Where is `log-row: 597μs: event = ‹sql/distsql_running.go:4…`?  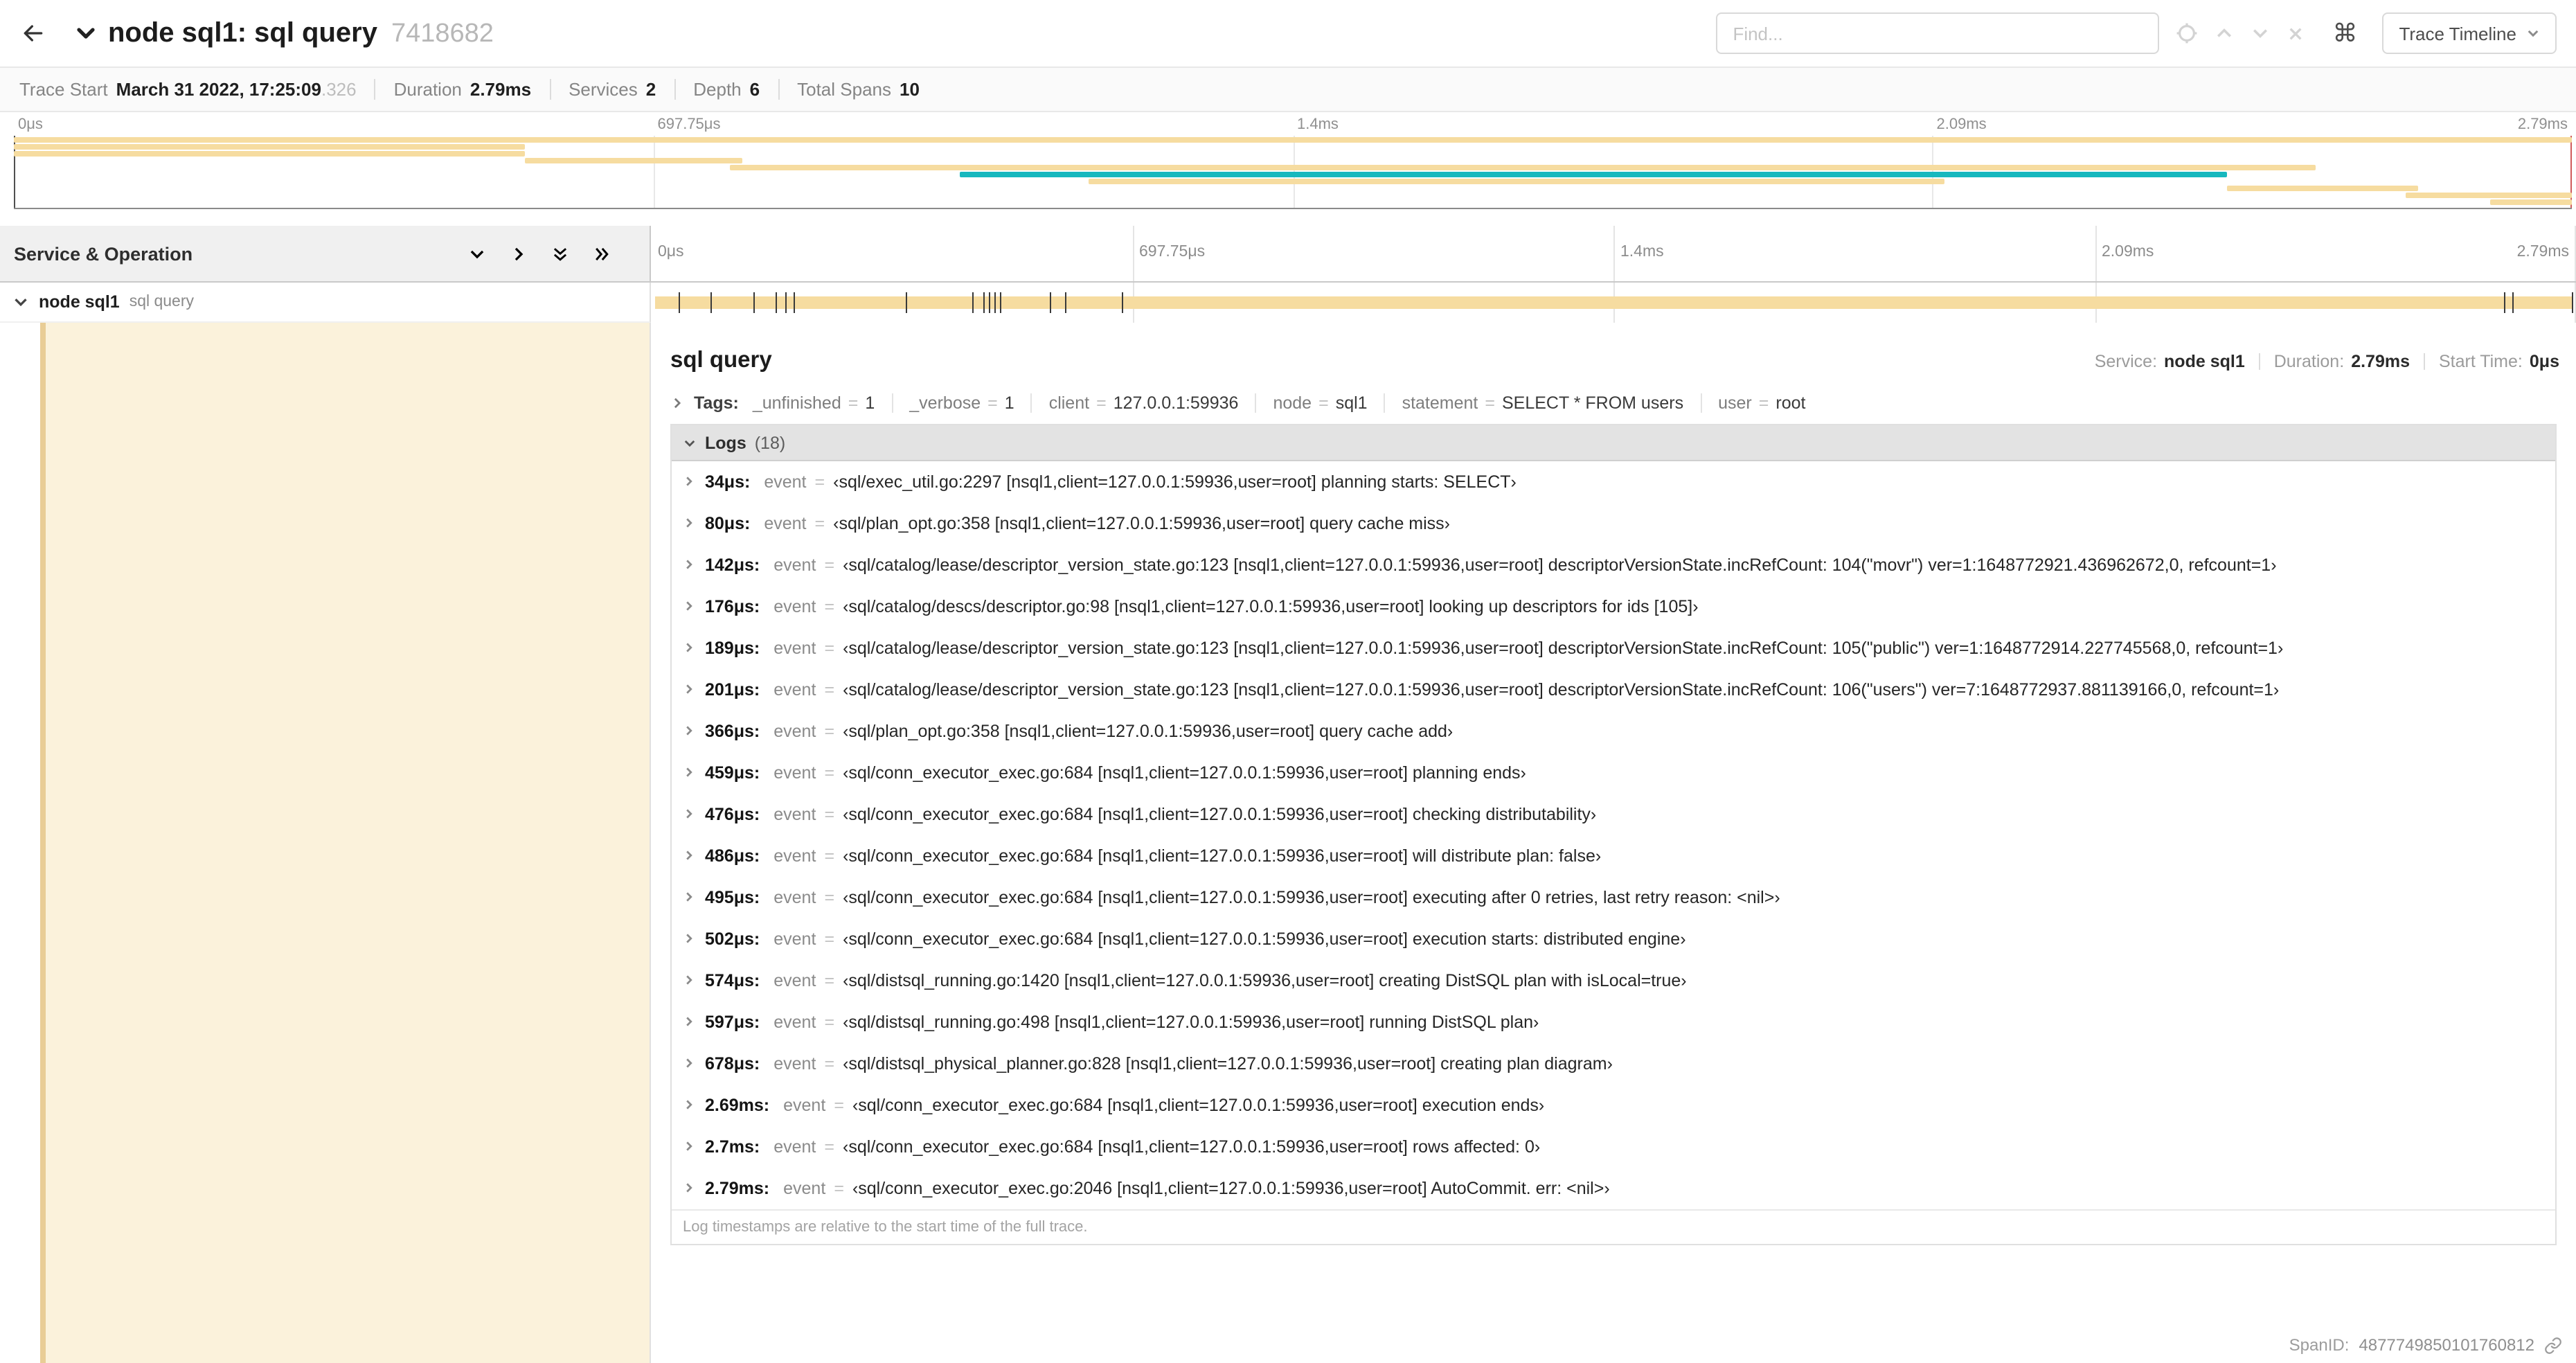
log-row: 597μs: event = ‹sql/distsql_running.go:4… is located at coordinates (1613, 1022).